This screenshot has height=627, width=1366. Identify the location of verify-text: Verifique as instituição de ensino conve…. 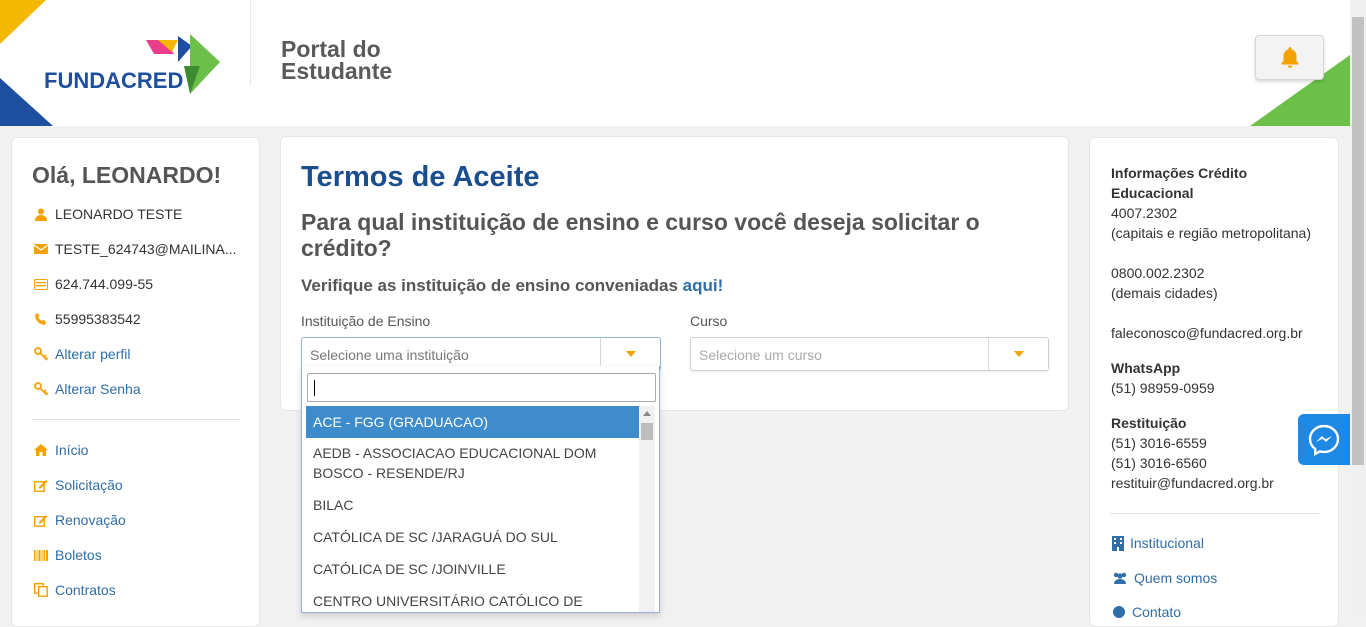
(492, 285).